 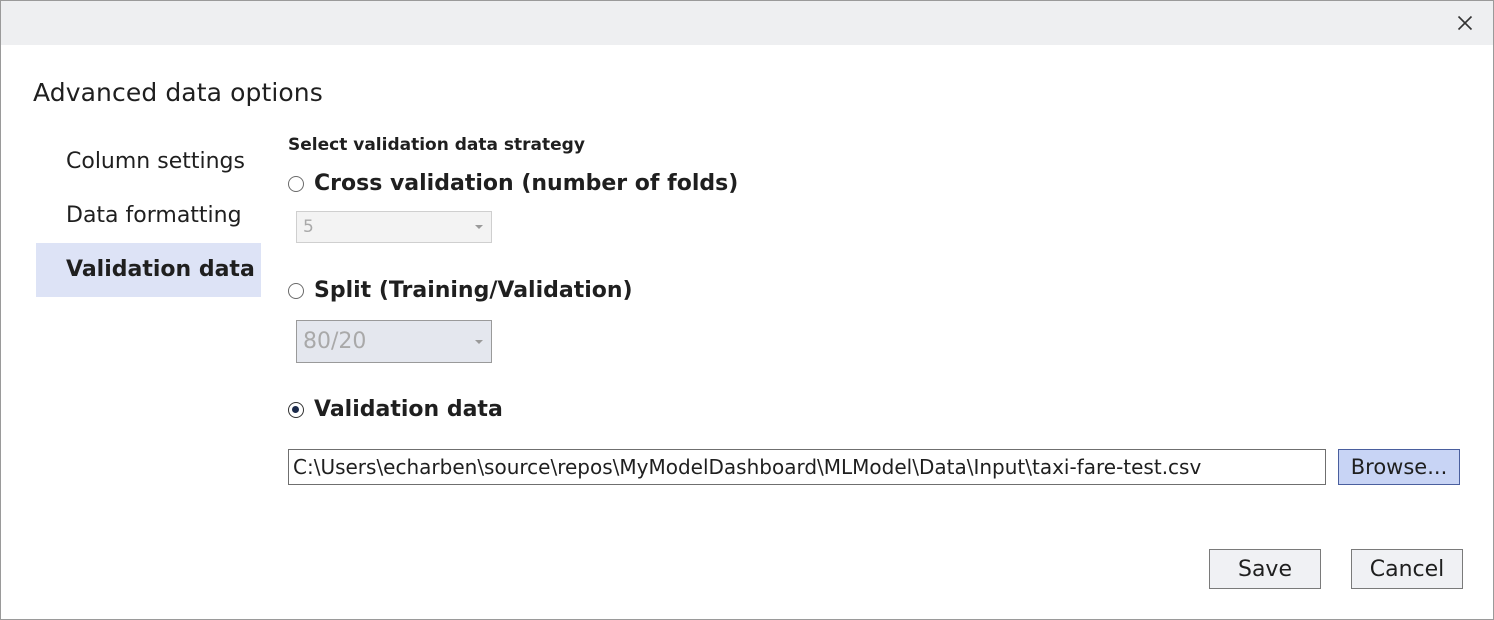 I want to click on cross-validation-option: Cross validation (number of folds), so click(x=513, y=183).